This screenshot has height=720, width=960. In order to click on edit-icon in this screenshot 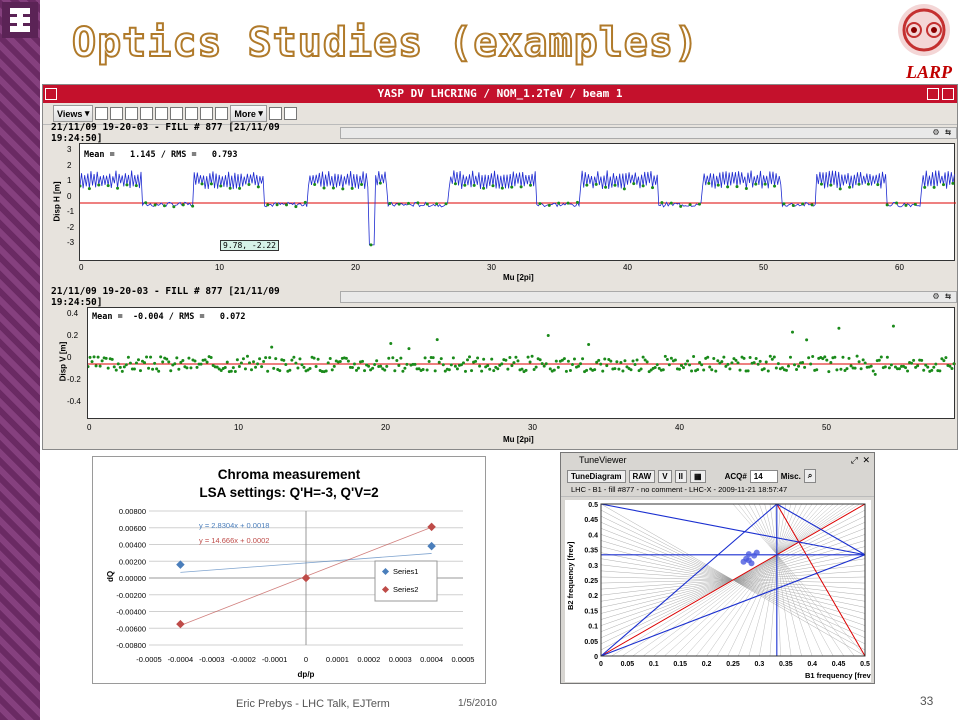, I will do `click(275, 113)`.